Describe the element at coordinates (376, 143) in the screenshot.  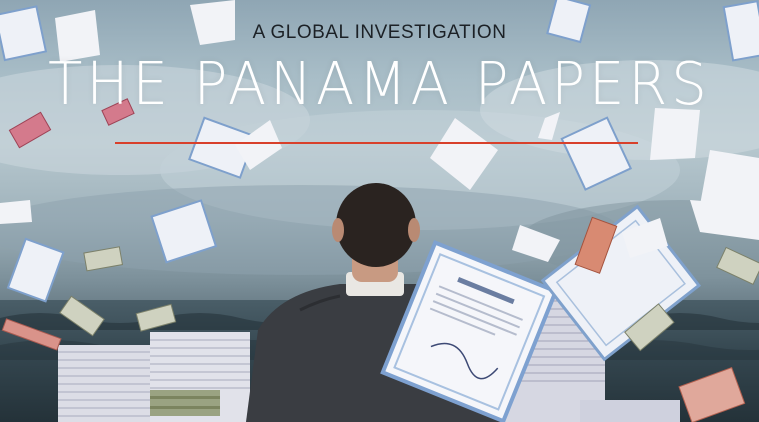
I see `accent-rule` at that location.